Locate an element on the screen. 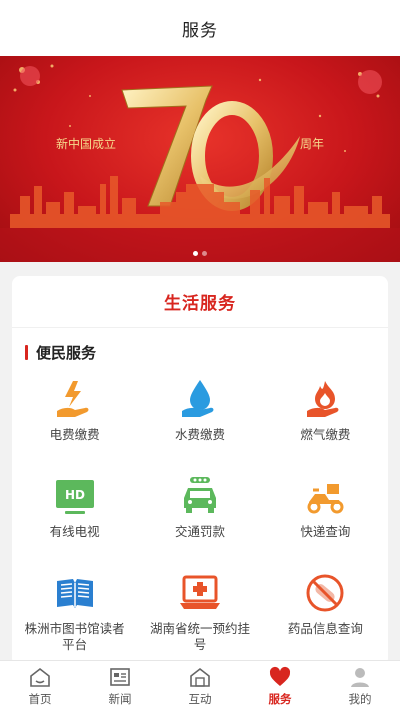  service-water: 水费缴费 is located at coordinates (199, 421).